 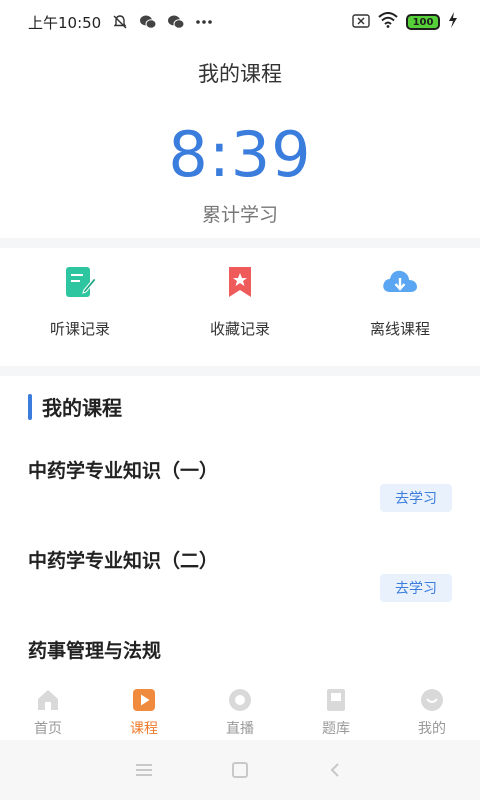 I want to click on play-icon, so click(x=144, y=700).